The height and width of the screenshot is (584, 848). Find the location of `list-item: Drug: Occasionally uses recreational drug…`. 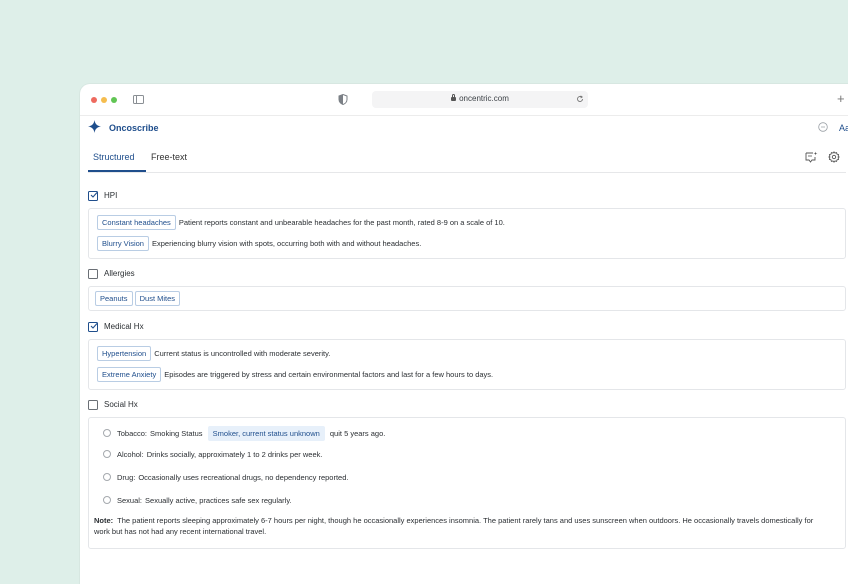

list-item: Drug: Occasionally uses recreational drug… is located at coordinates (225, 479).